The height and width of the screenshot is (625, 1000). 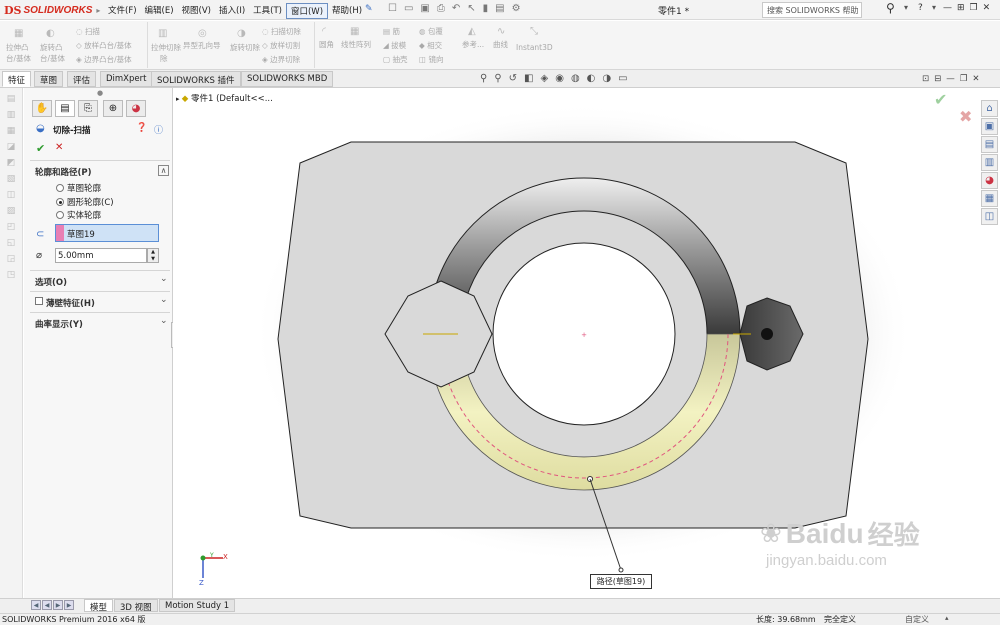 I want to click on save-icon: ▣, so click(x=424, y=8).